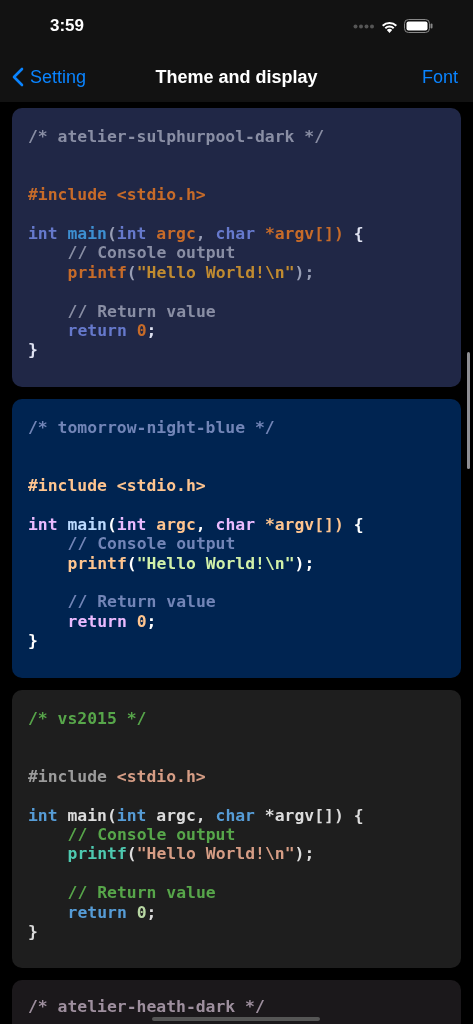  What do you see at coordinates (364, 26) in the screenshot?
I see `signal-icon` at bounding box center [364, 26].